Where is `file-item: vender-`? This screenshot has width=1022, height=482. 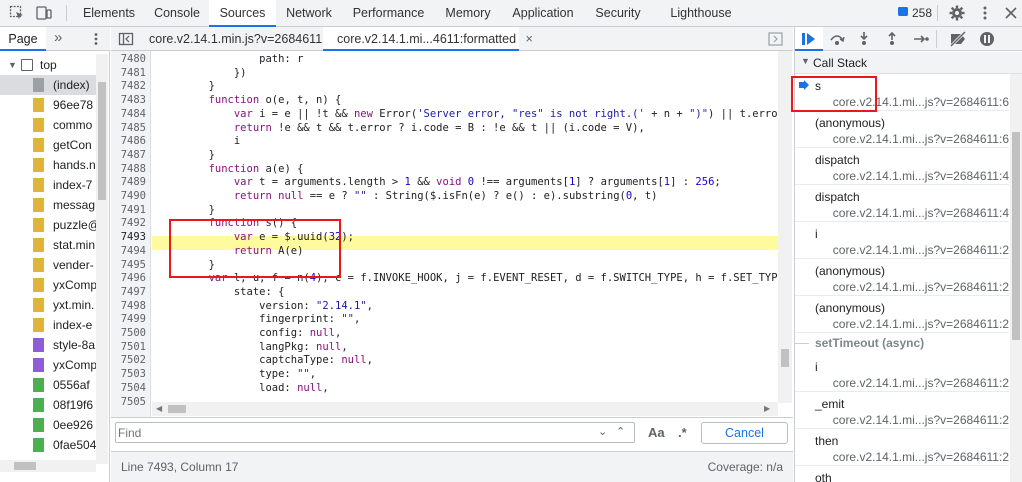 file-item: vender- is located at coordinates (48, 265).